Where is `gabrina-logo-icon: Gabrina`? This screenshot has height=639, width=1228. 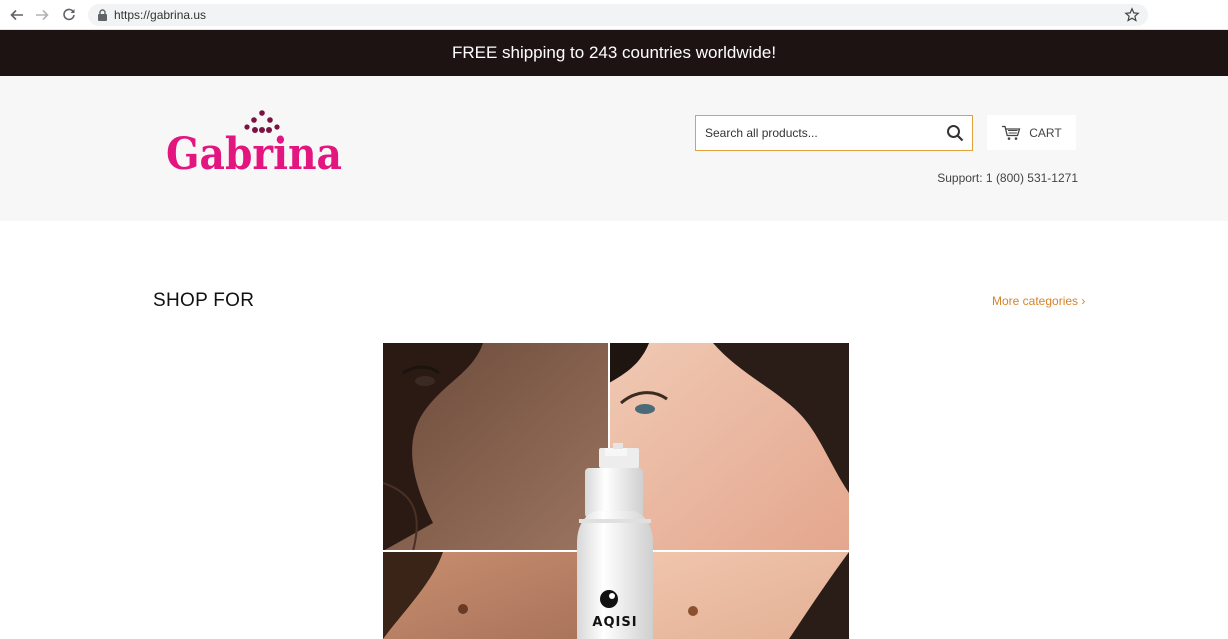
gabrina-logo-icon: Gabrina is located at coordinates (254, 145).